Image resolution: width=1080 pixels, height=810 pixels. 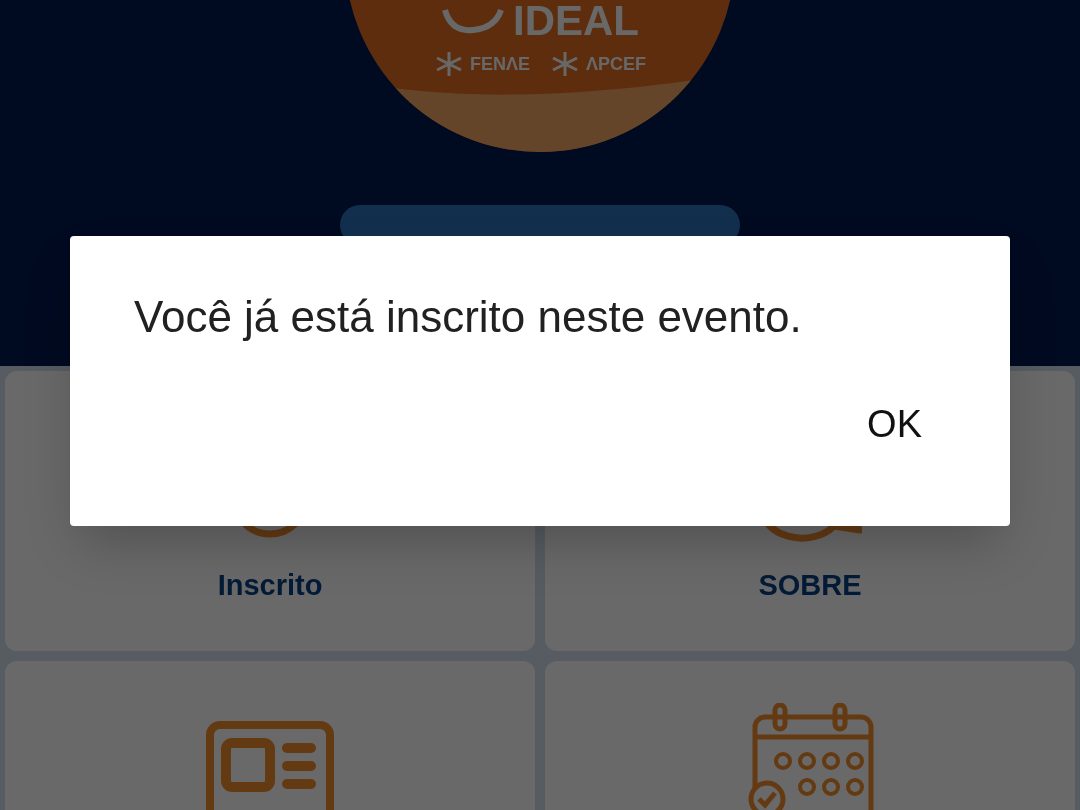 I want to click on logo-title: IDEAL, so click(x=576, y=21).